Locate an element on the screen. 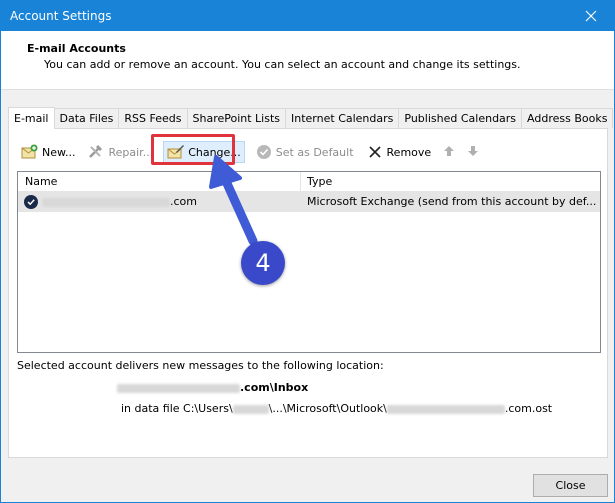 Image resolution: width=615 pixels, height=503 pixels. close-button: Close is located at coordinates (570, 485).